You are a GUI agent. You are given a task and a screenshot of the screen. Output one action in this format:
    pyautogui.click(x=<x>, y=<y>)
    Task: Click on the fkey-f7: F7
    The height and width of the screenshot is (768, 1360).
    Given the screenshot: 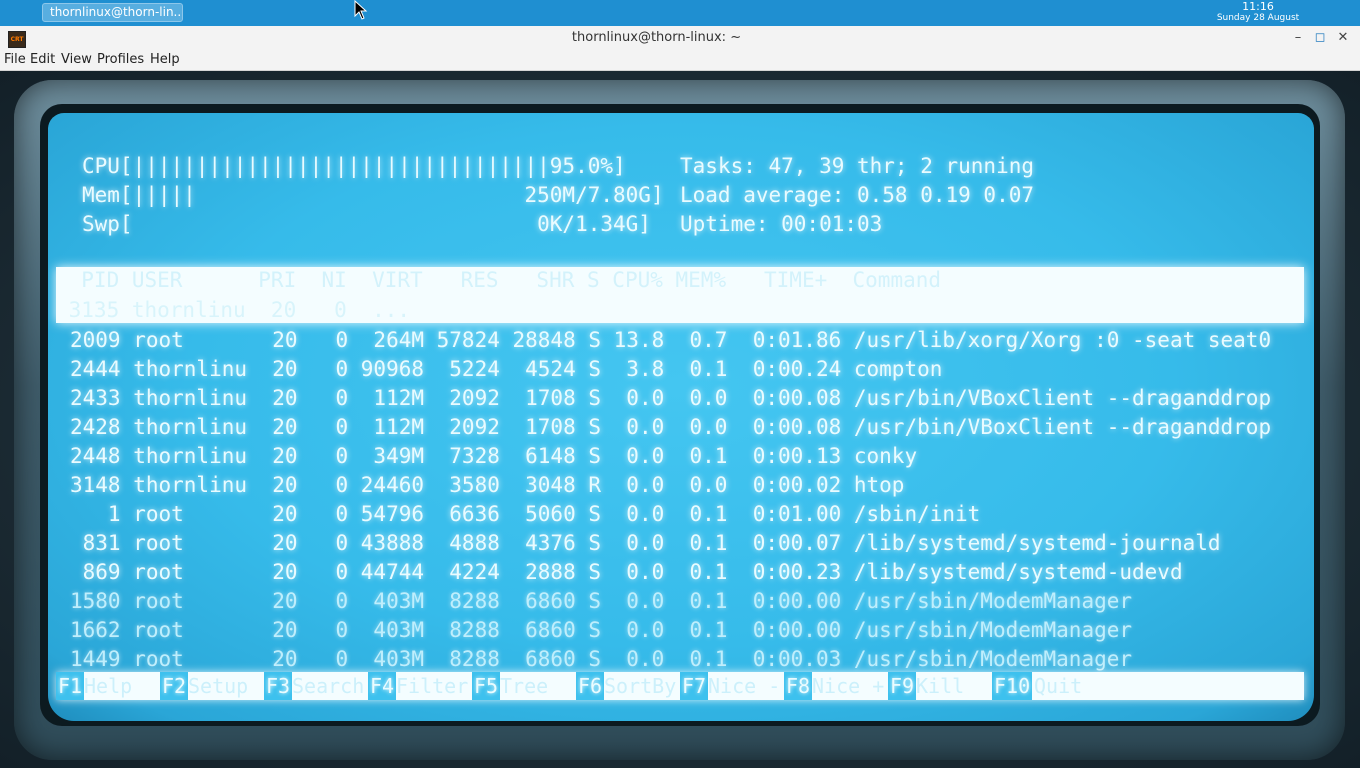 What is the action you would take?
    pyautogui.click(x=694, y=686)
    